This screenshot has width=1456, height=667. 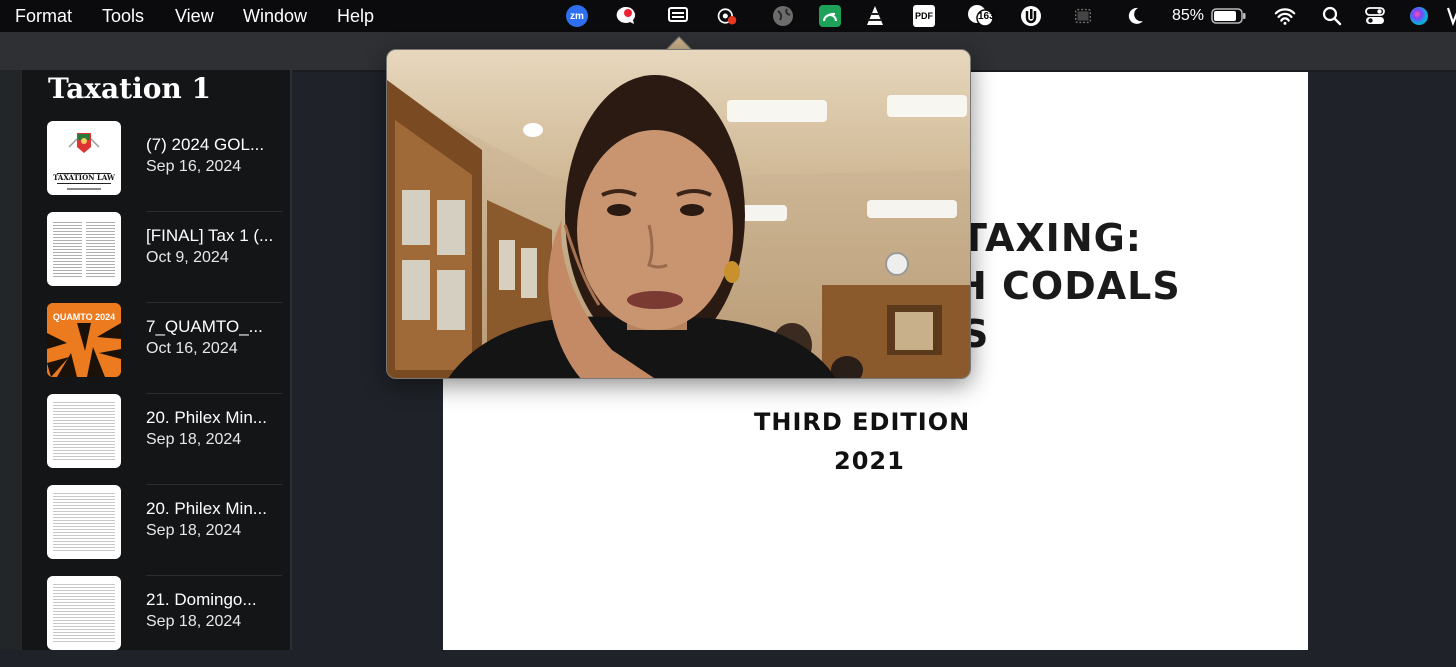 I want to click on notification-badge-icon: 163, so click(x=981, y=16).